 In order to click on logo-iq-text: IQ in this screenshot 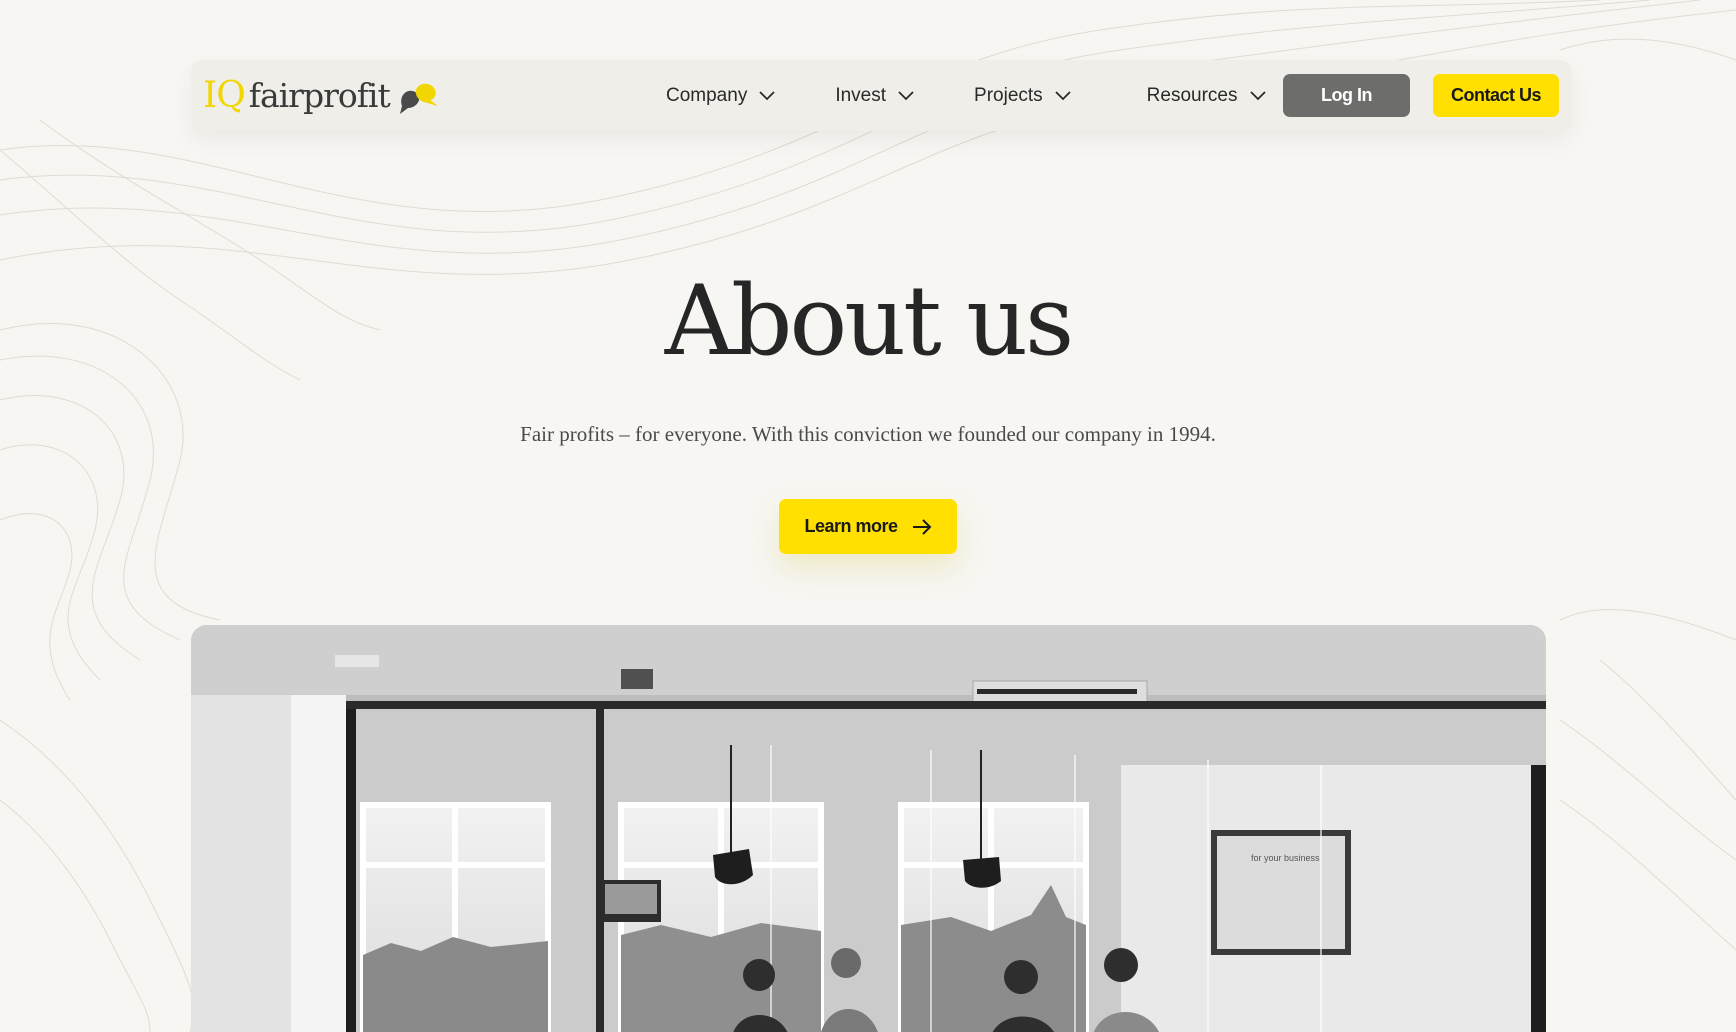, I will do `click(224, 95)`.